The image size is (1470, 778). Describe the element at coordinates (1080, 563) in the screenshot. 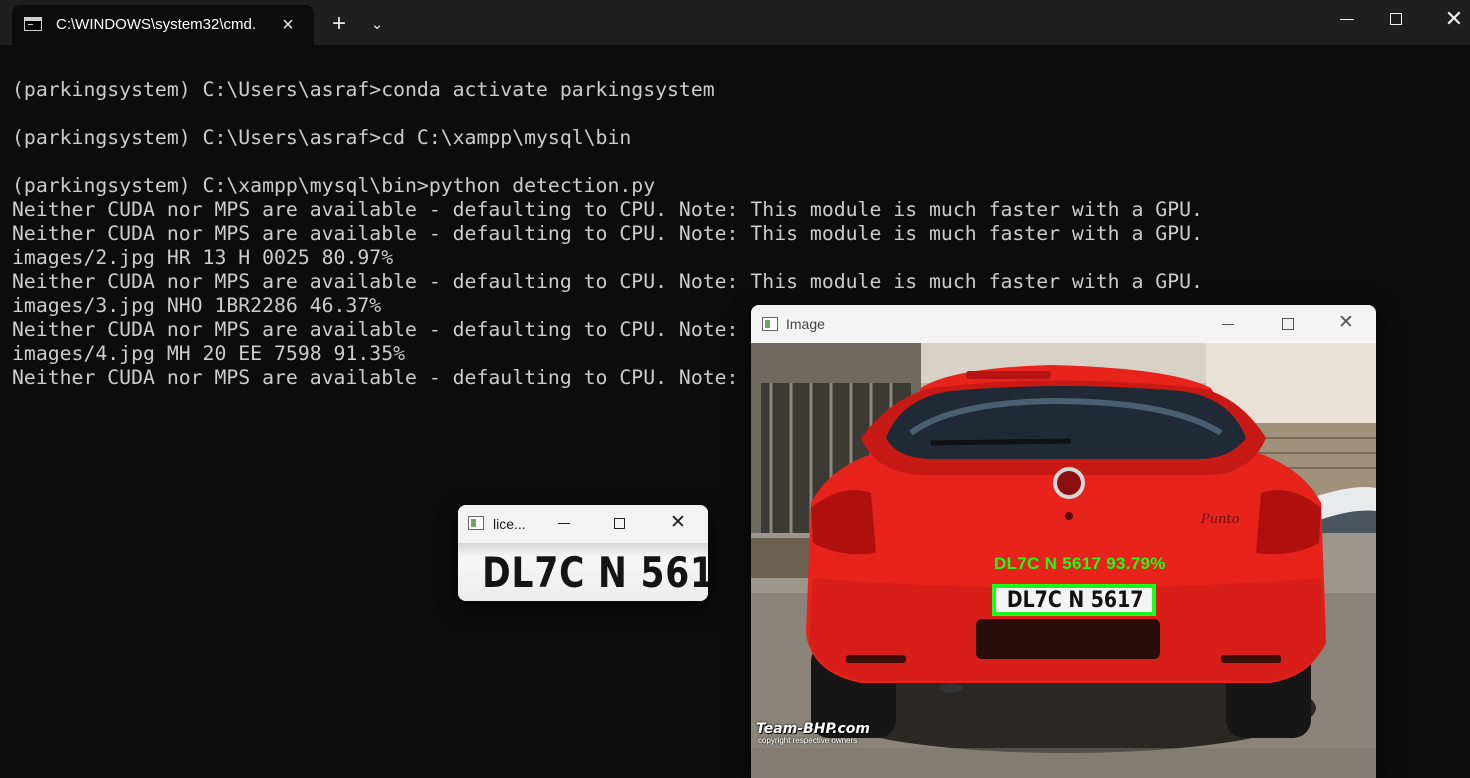

I see `detection-label: DL7C N 5617 93.79%` at that location.